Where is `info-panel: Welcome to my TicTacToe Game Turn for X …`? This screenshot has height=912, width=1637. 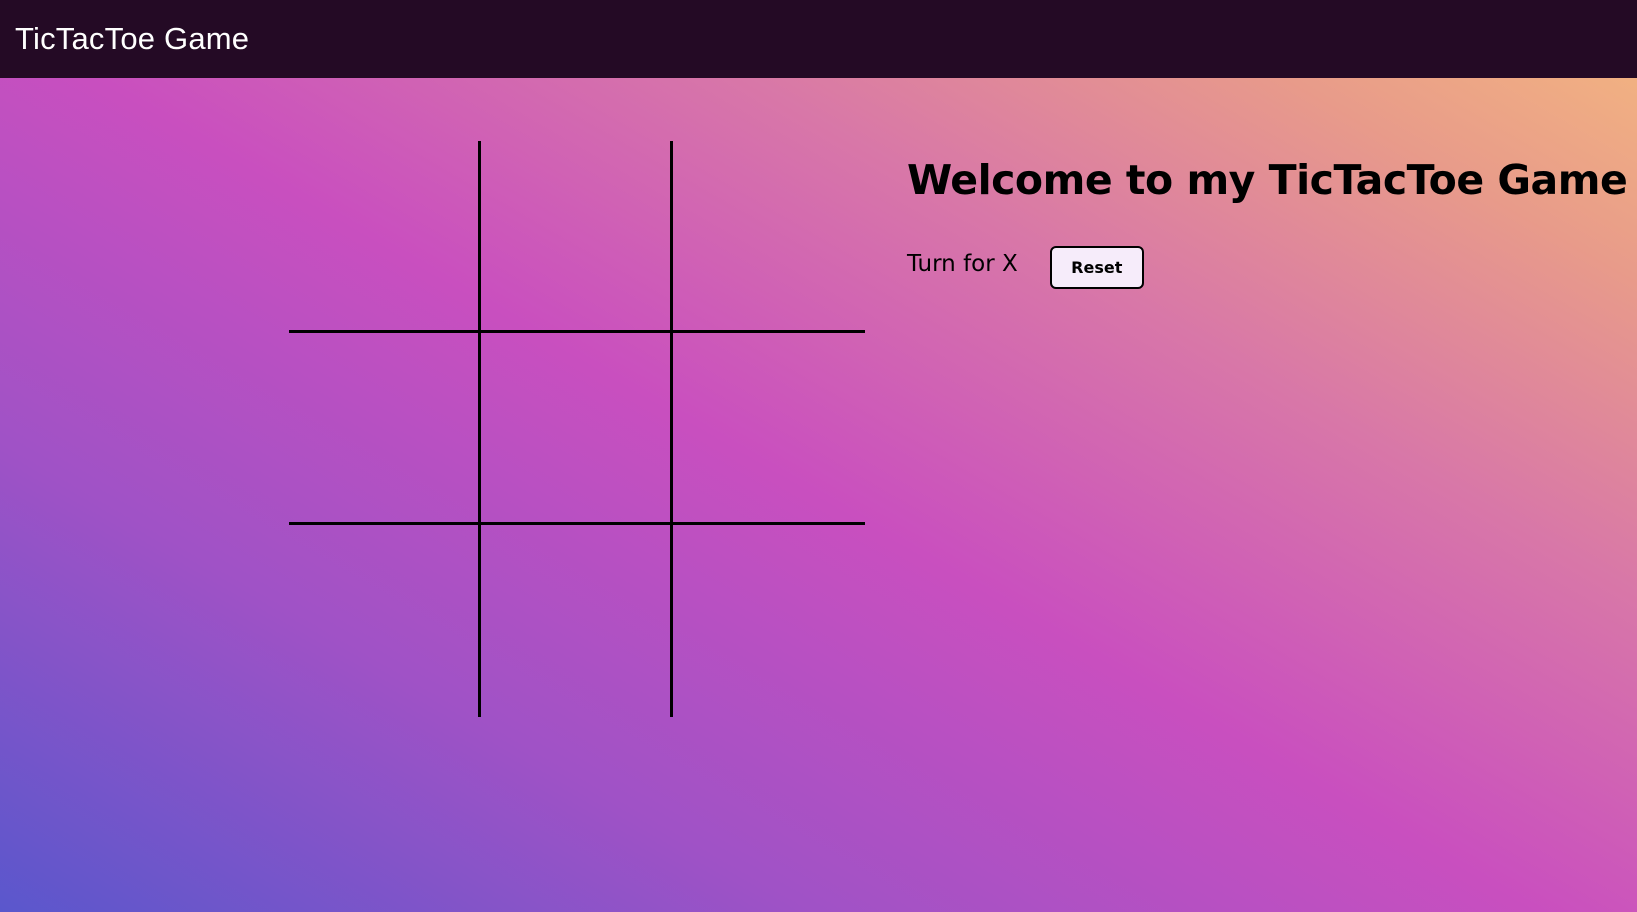
info-panel: Welcome to my TicTacToe Game Turn for X … is located at coordinates (1267, 222).